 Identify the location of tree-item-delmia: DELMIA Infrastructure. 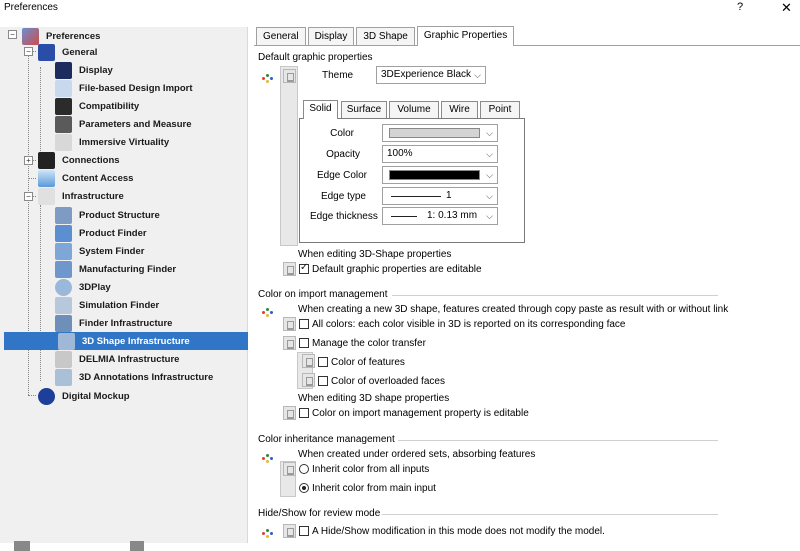
(117, 359).